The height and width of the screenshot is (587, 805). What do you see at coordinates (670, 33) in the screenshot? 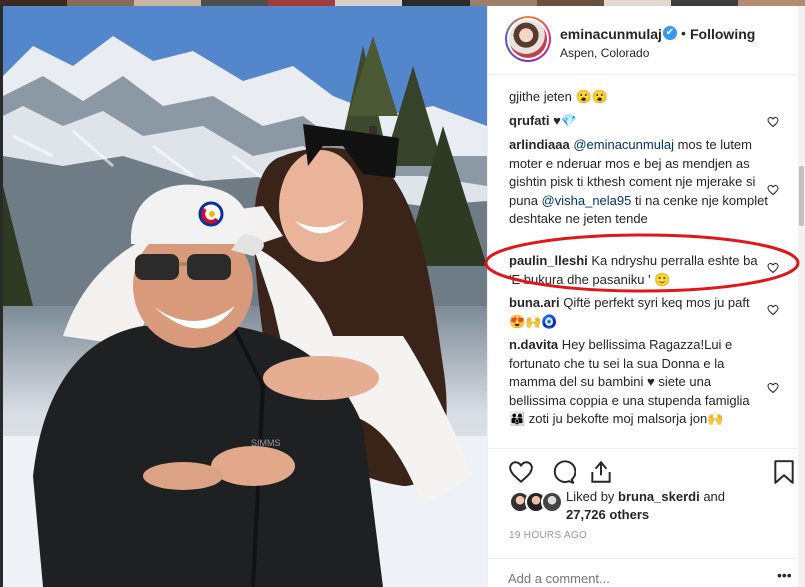
I see `verified-badge-icon: ✔` at bounding box center [670, 33].